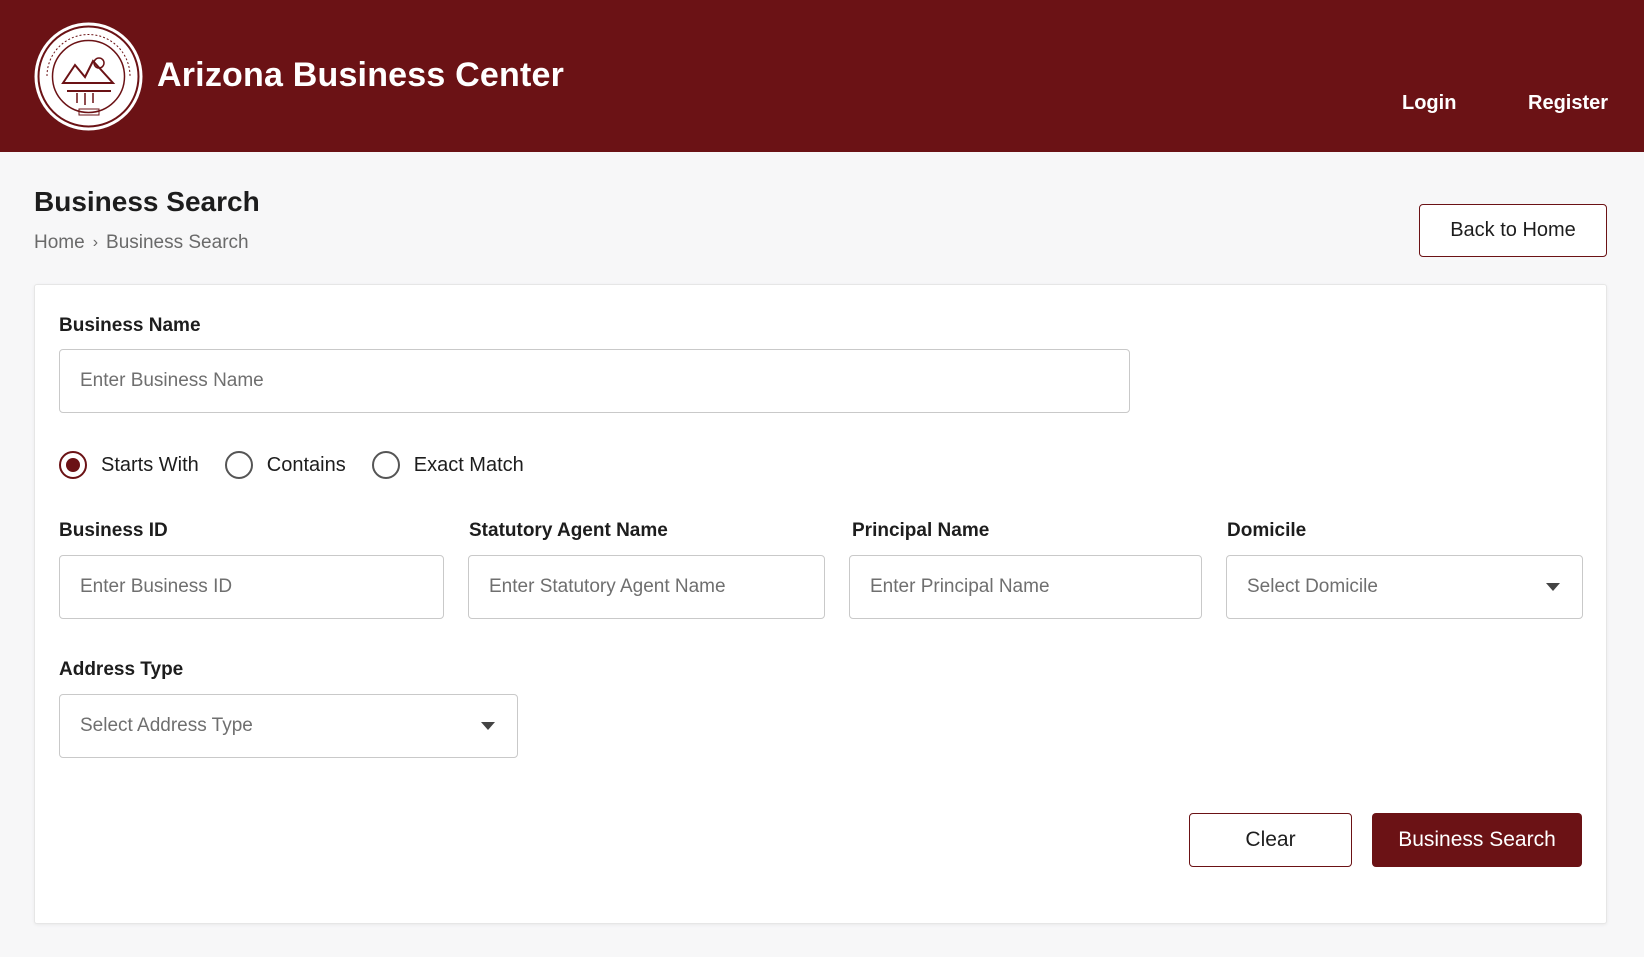  Describe the element at coordinates (1270, 840) in the screenshot. I see `clear-button: Clear` at that location.